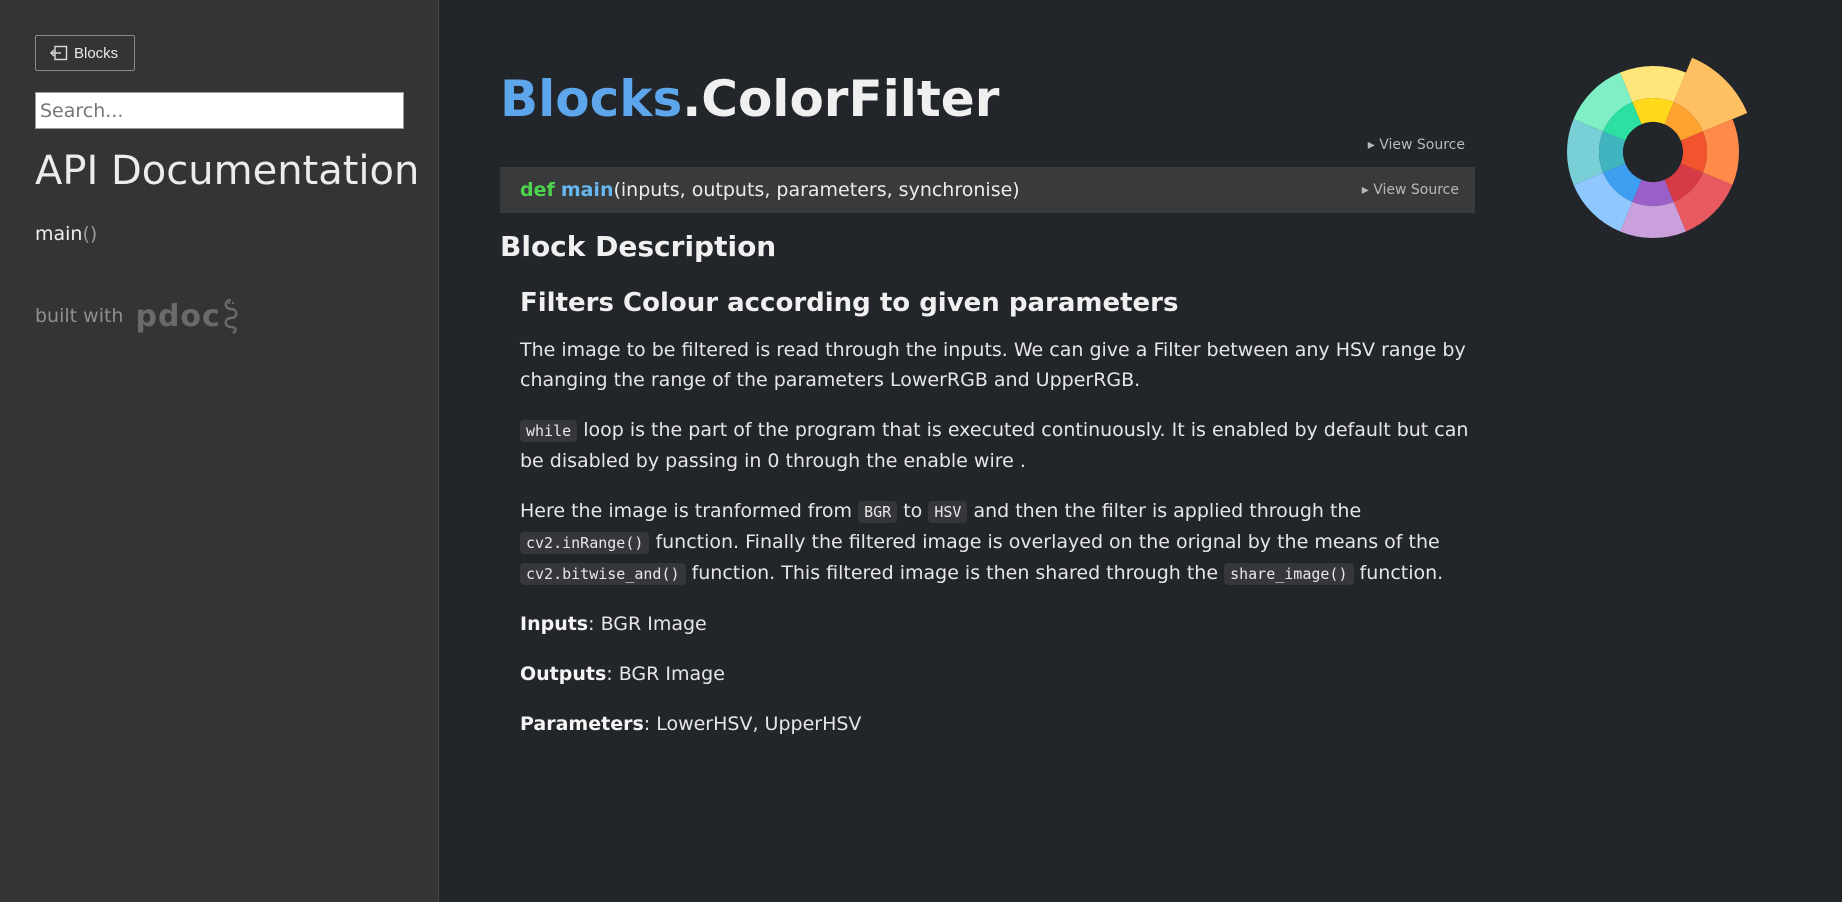 The height and width of the screenshot is (902, 1842). What do you see at coordinates (59, 234) in the screenshot?
I see `sidebar-item-main-label: main` at bounding box center [59, 234].